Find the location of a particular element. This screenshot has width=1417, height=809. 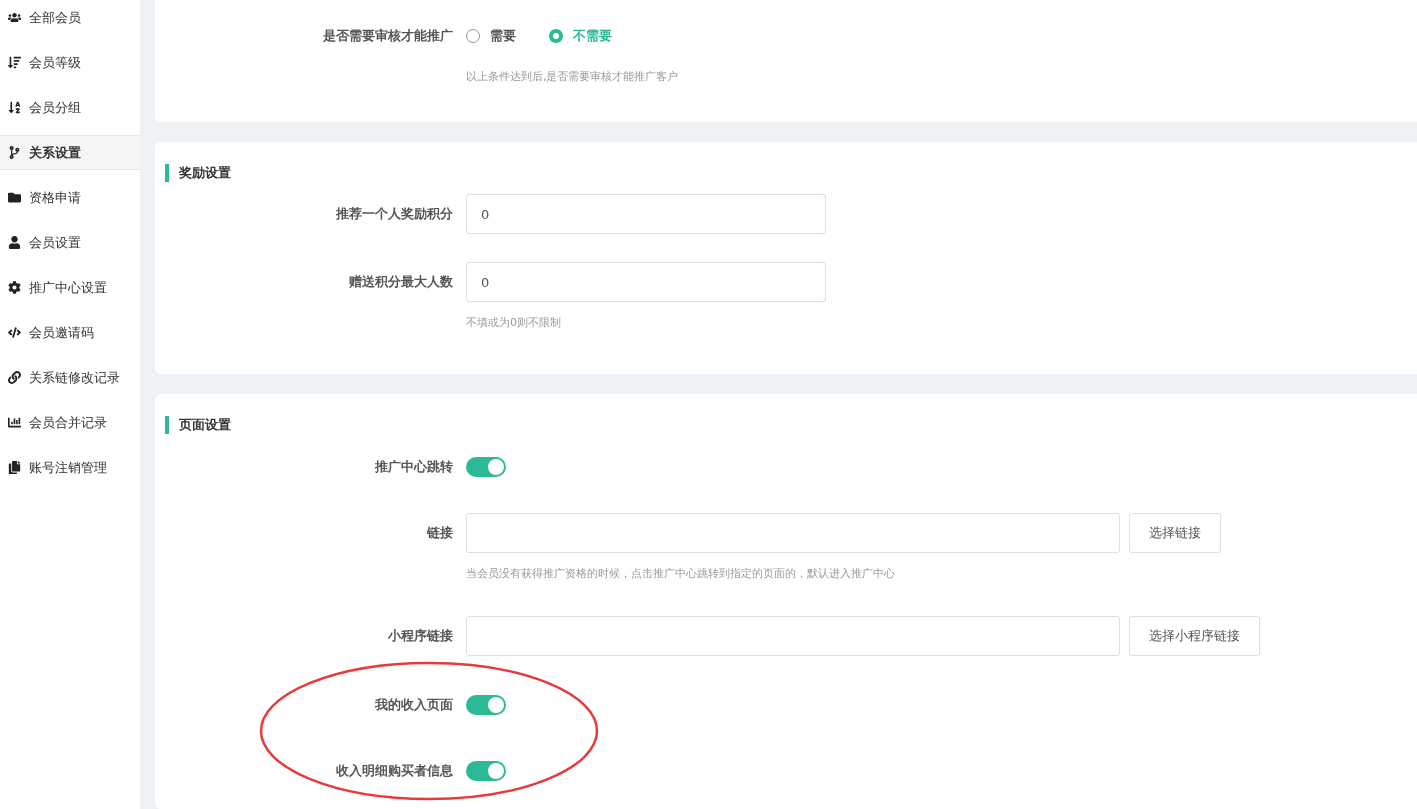

sort-alpha-icon is located at coordinates (14, 107).